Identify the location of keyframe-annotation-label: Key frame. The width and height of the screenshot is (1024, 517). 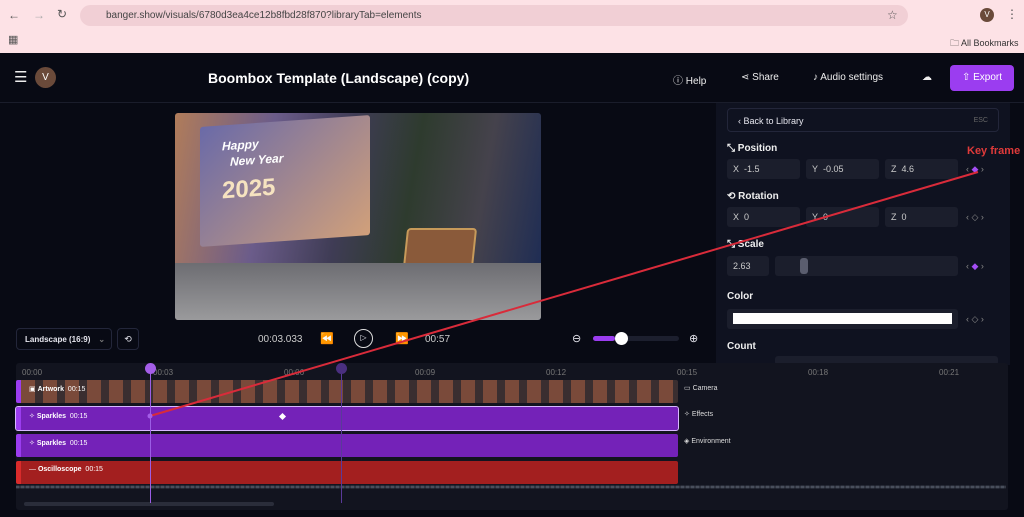
(994, 151).